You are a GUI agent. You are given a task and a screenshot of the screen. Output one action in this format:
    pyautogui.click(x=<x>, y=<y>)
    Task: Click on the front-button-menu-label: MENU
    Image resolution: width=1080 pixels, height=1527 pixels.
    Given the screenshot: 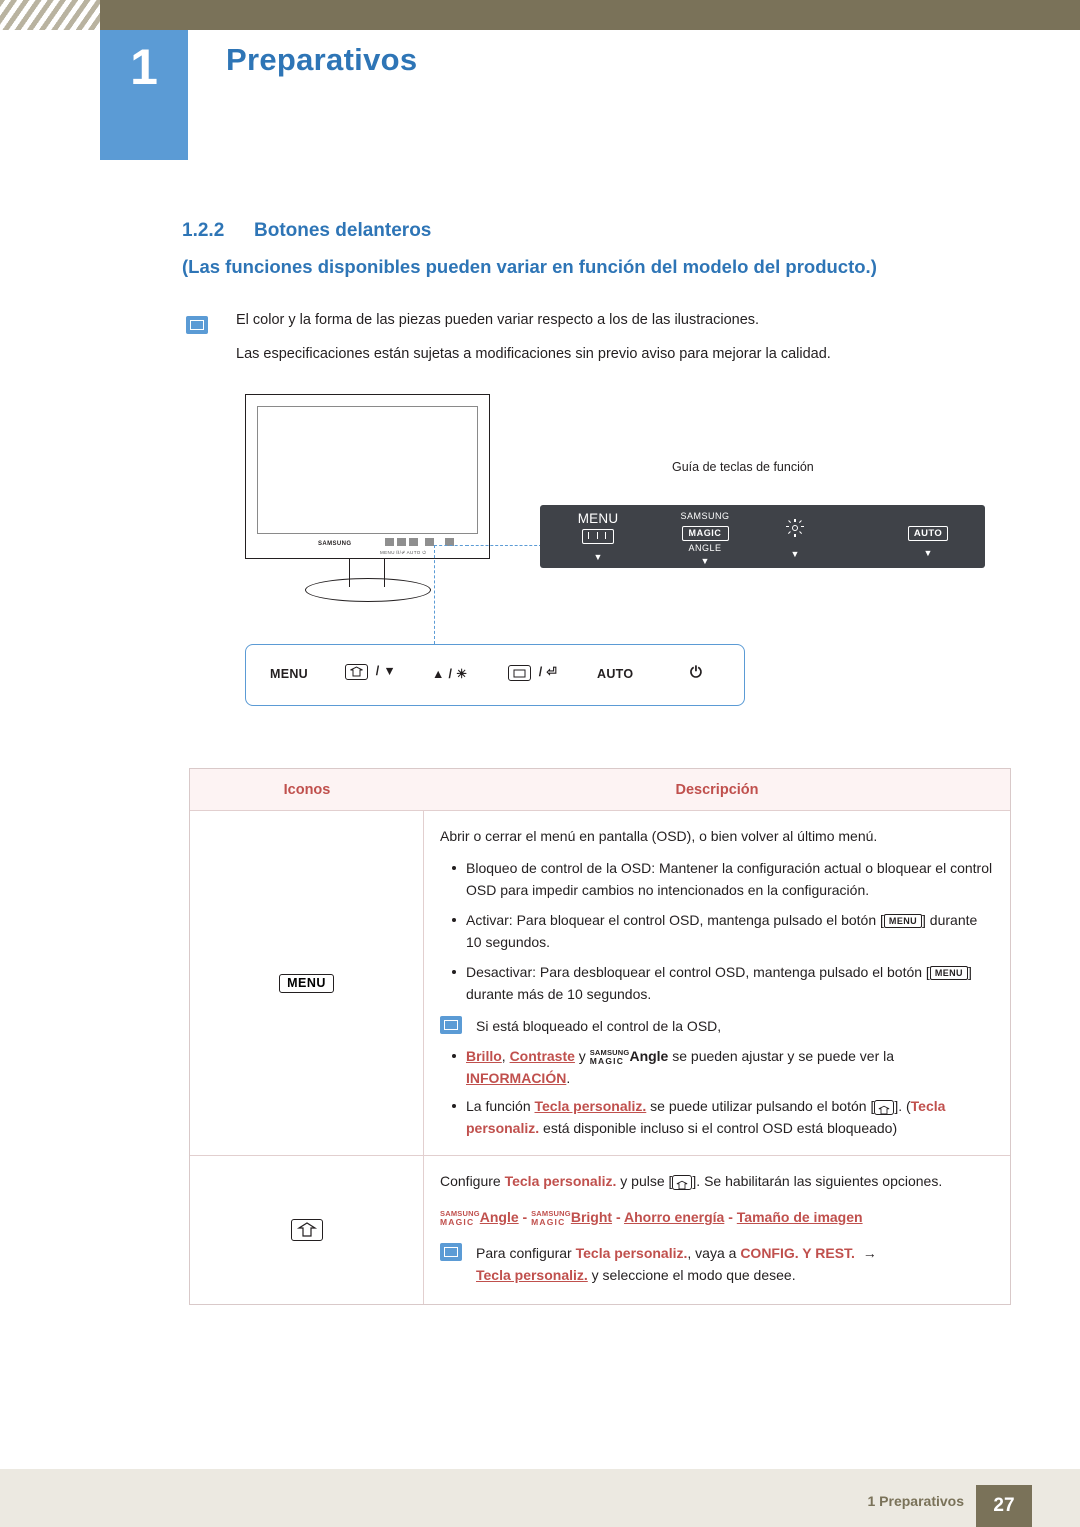 What is the action you would take?
    pyautogui.click(x=289, y=674)
    